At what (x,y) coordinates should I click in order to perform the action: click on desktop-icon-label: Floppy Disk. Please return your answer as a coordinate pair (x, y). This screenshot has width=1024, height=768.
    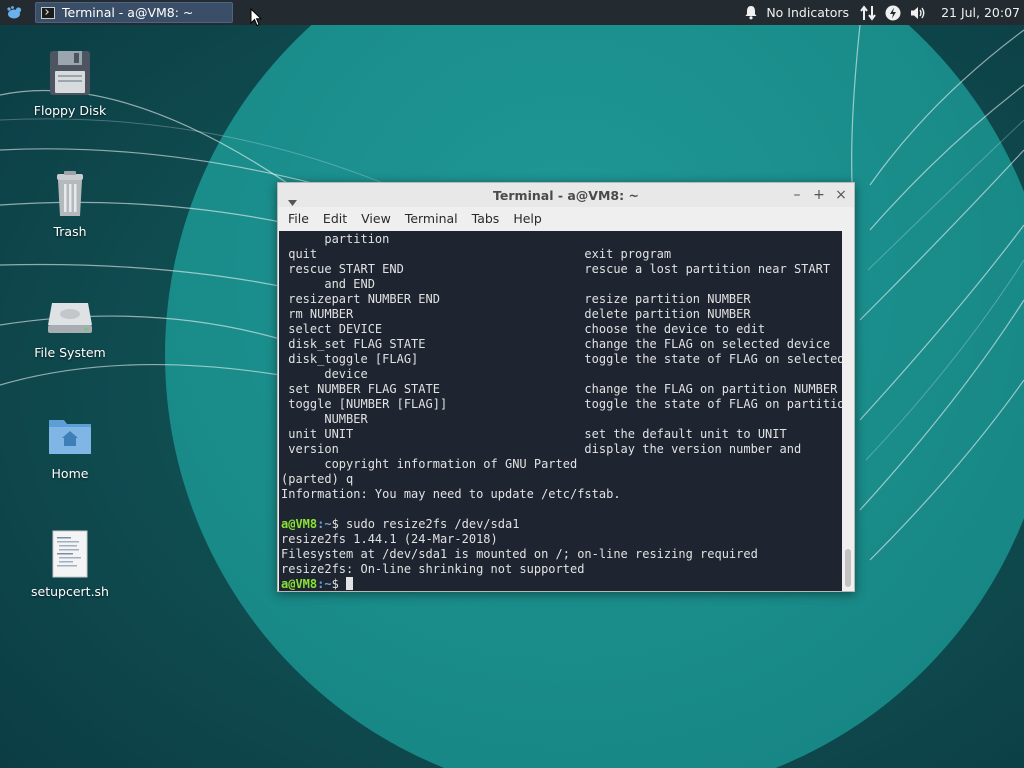
    Looking at the image, I should click on (70, 110).